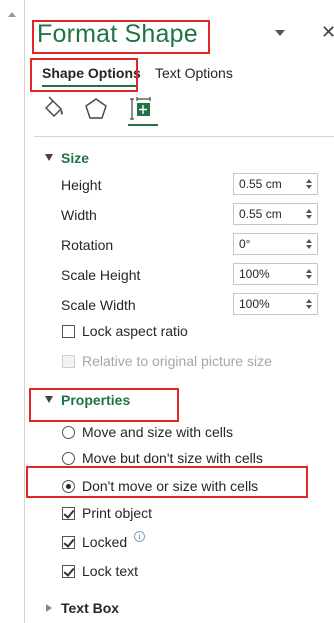  What do you see at coordinates (90, 608) in the screenshot?
I see `textbox-section-header: Text Box` at bounding box center [90, 608].